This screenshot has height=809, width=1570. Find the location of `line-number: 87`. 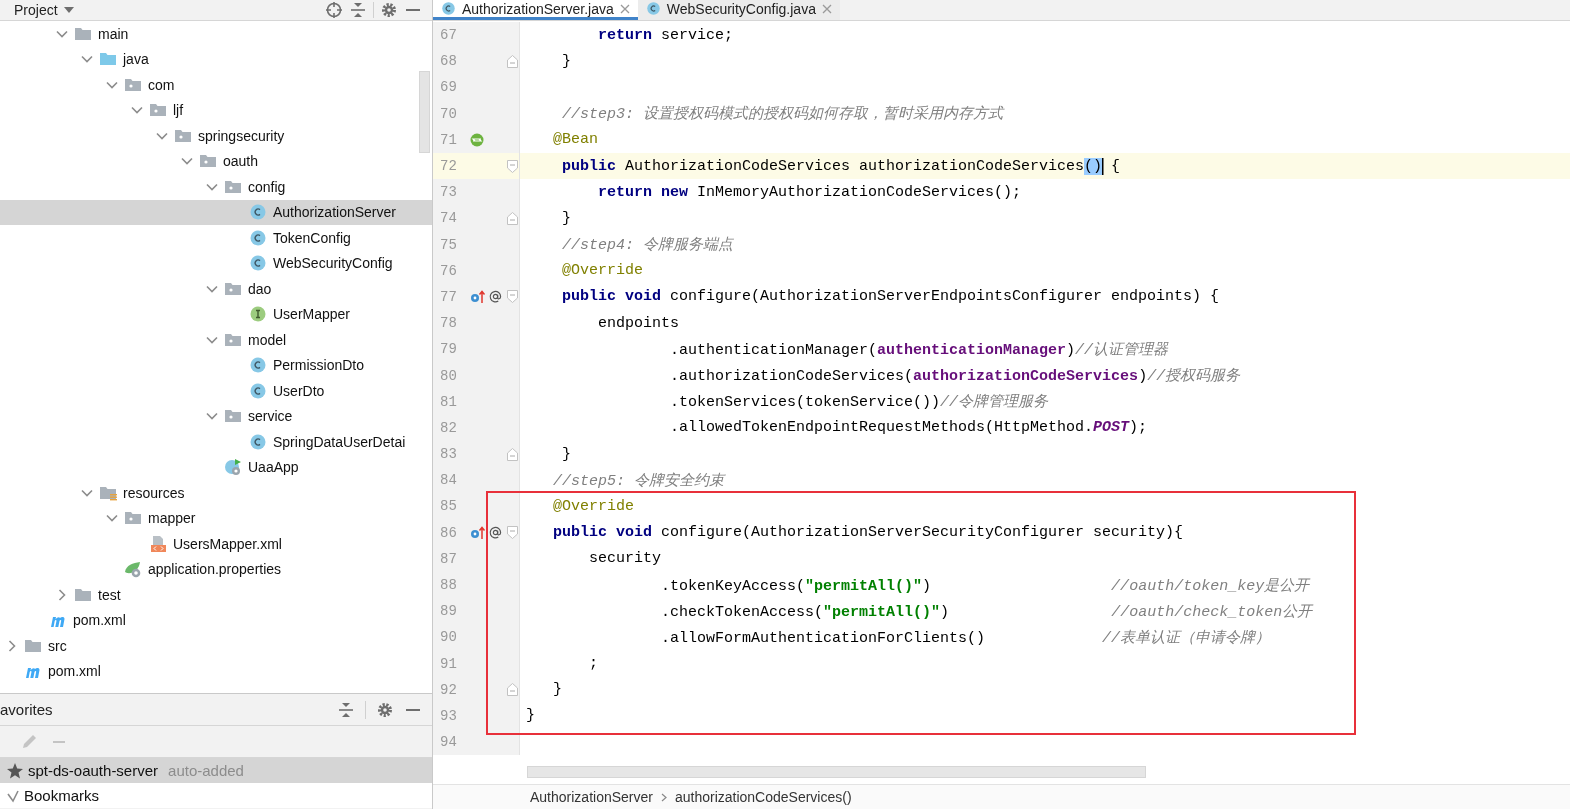

line-number: 87 is located at coordinates (448, 558).